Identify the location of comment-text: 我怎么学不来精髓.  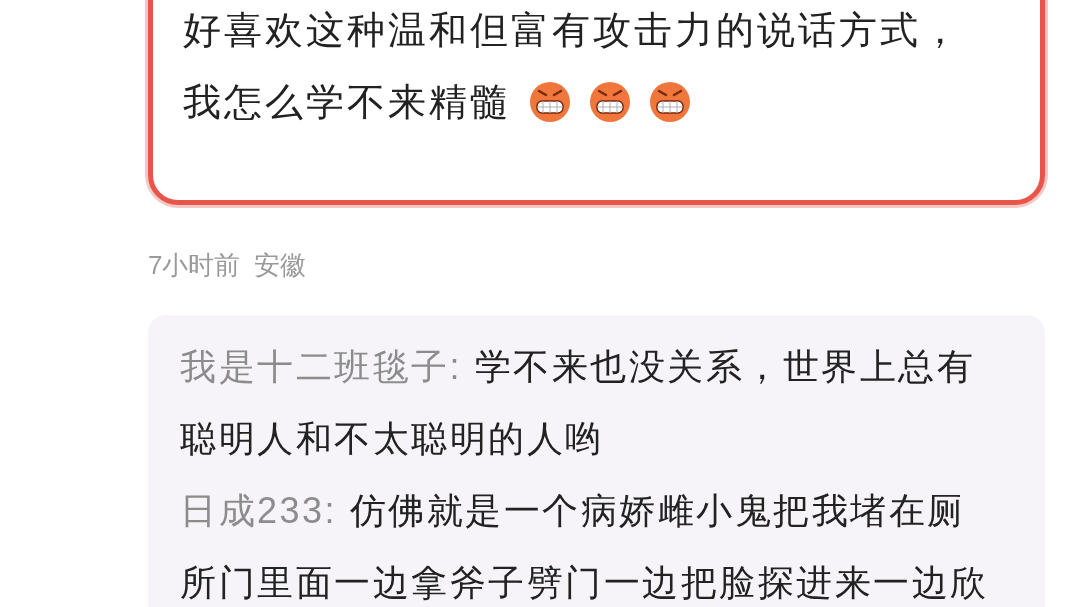
(347, 102).